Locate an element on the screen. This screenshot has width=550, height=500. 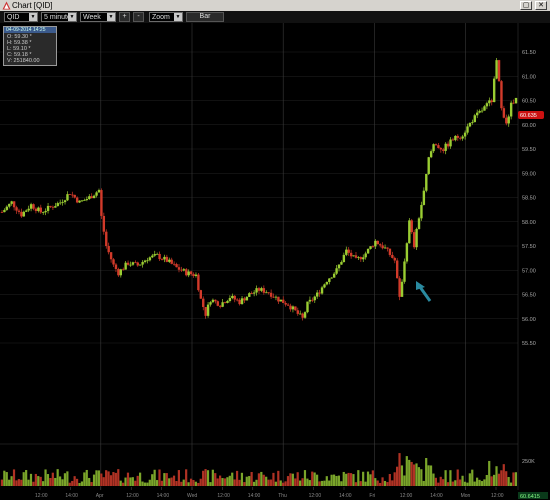
symbol-select: QID ▼ is located at coordinates (21, 17).